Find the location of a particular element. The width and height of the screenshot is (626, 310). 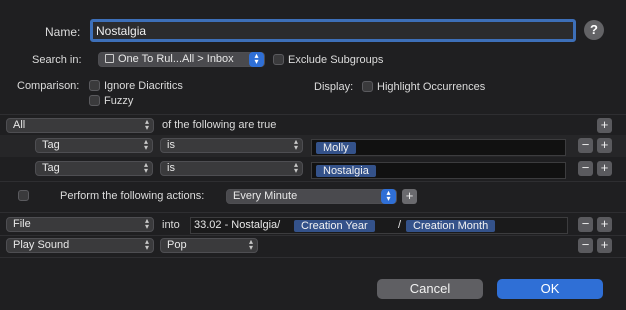

name-field: Nostalgia is located at coordinates (333, 30).